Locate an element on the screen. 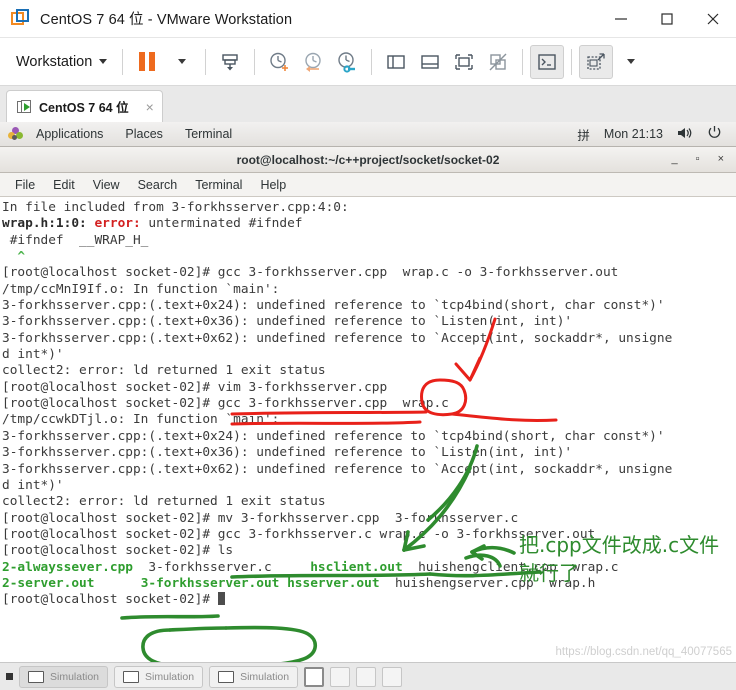  vm-tab-label: CentOS 7 64 位 is located at coordinates (84, 108).